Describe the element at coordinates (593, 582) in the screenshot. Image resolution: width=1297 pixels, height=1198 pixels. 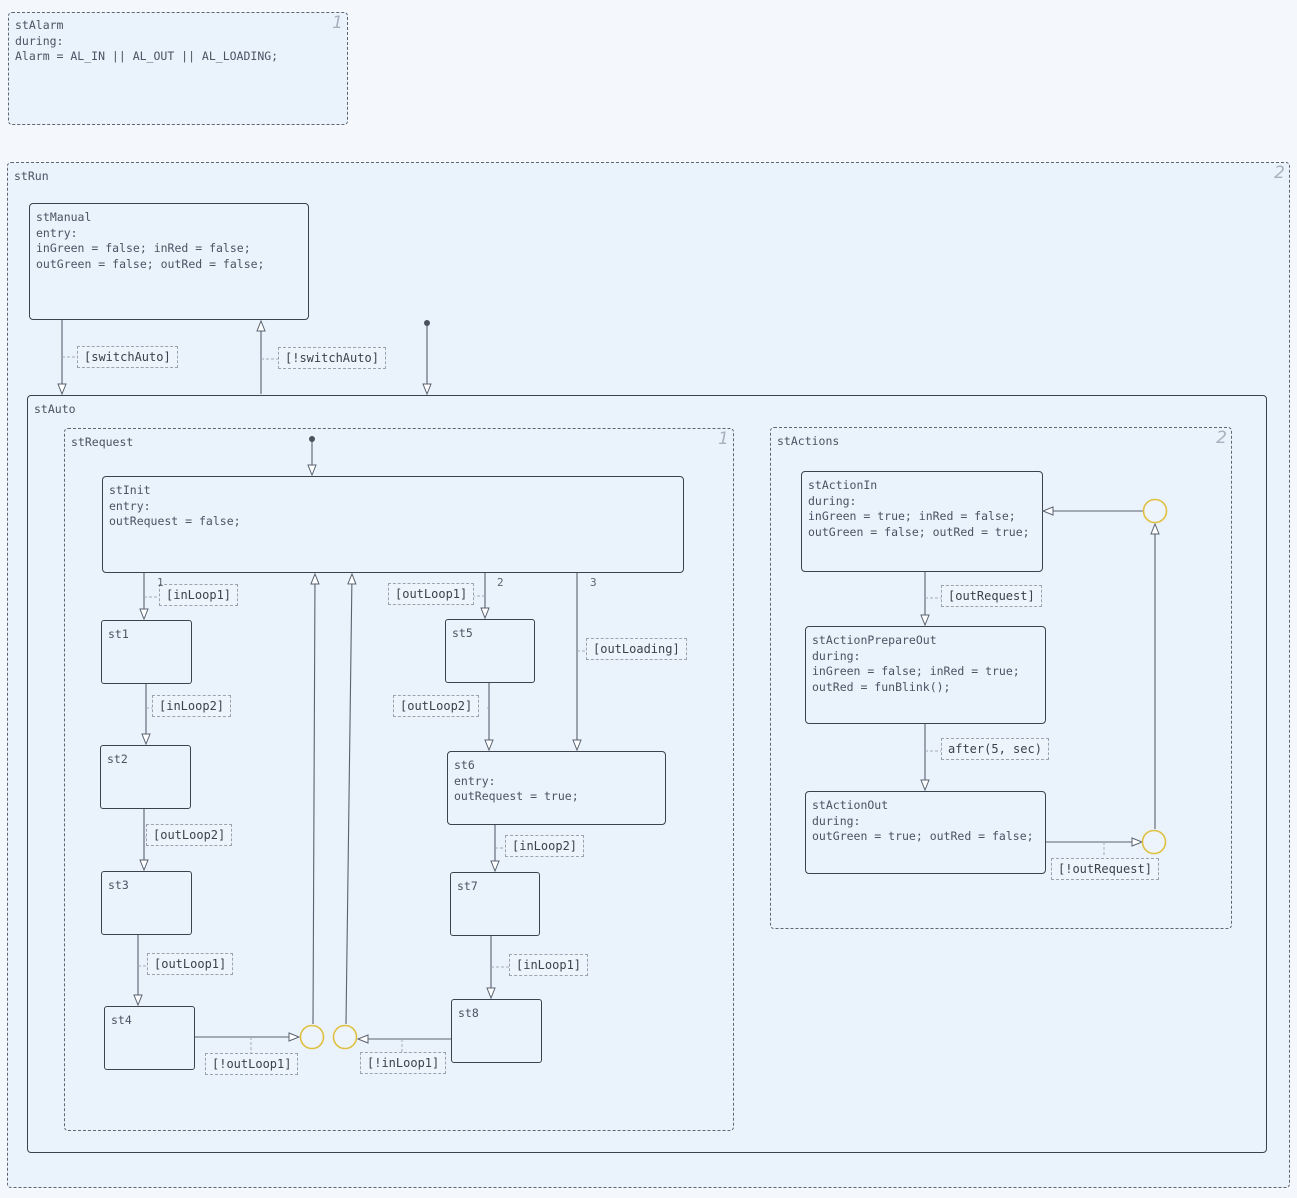
I see `priority-3: 3` at that location.